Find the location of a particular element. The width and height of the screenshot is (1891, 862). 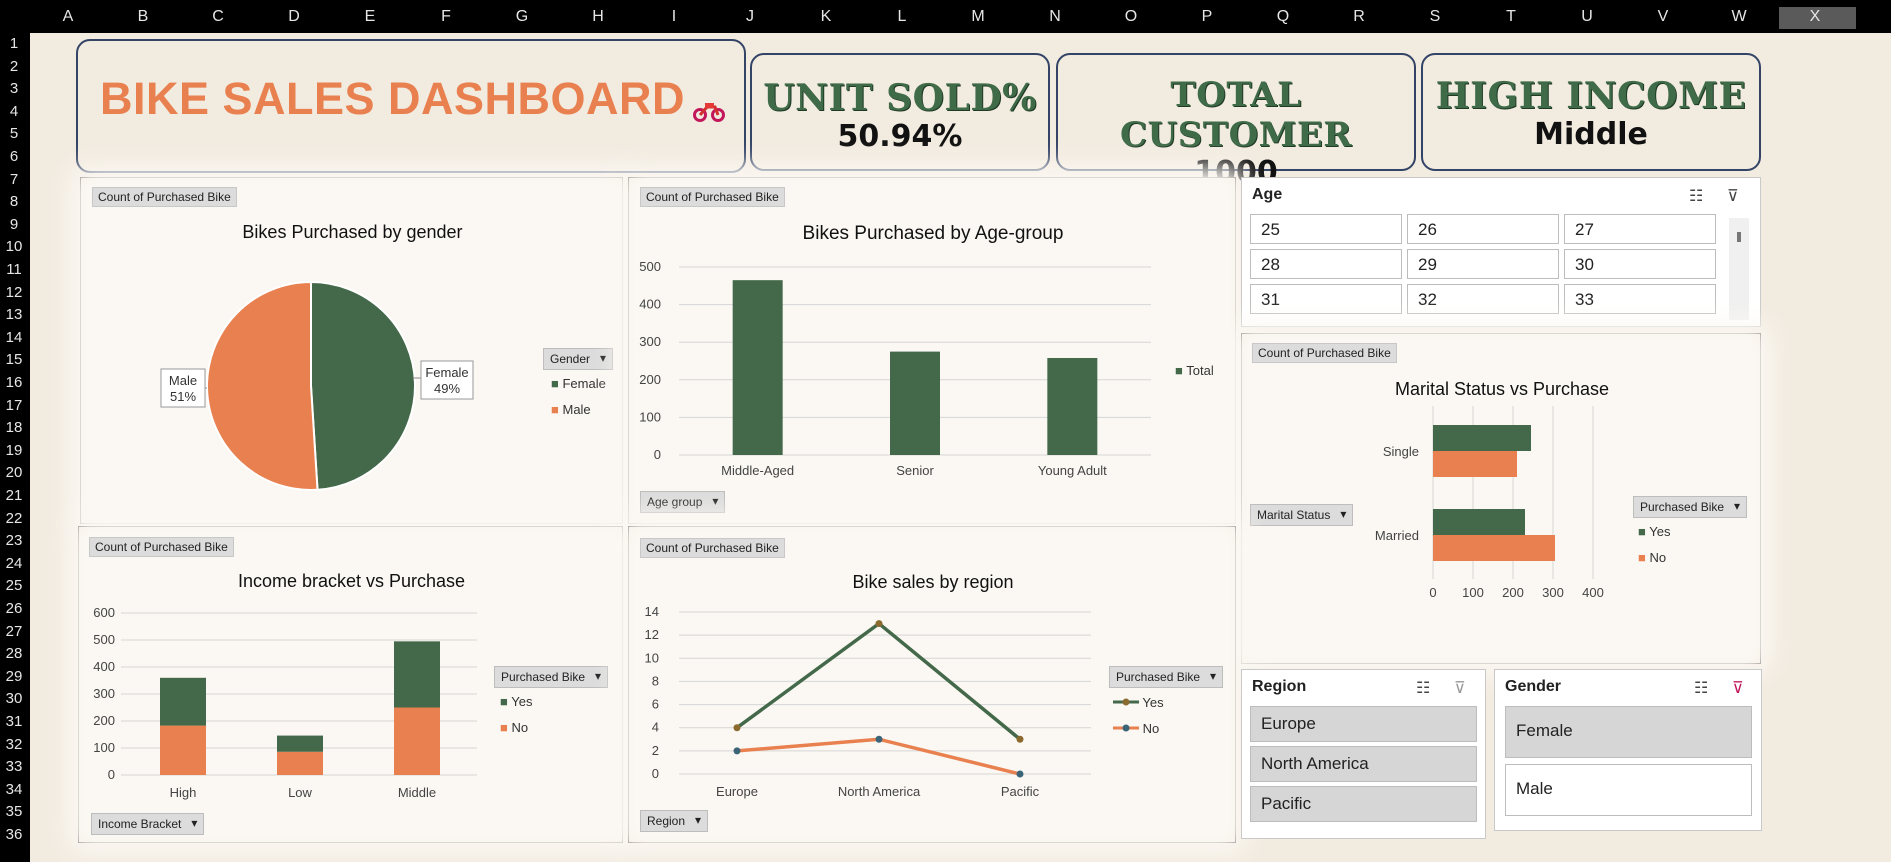

slicer-age: Age ☷ ⊽ 25 26 27 28 29 30 31 32 33 is located at coordinates (1501, 252).